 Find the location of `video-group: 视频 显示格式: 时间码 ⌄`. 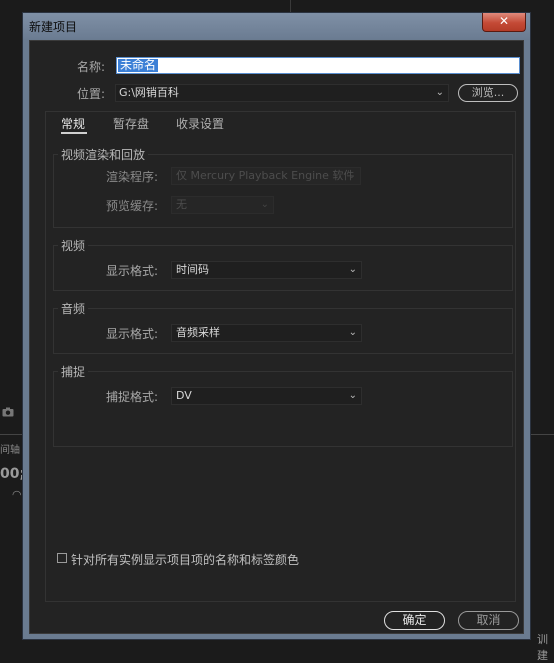

video-group: 视频 显示格式: 时间码 ⌄ is located at coordinates (283, 264).